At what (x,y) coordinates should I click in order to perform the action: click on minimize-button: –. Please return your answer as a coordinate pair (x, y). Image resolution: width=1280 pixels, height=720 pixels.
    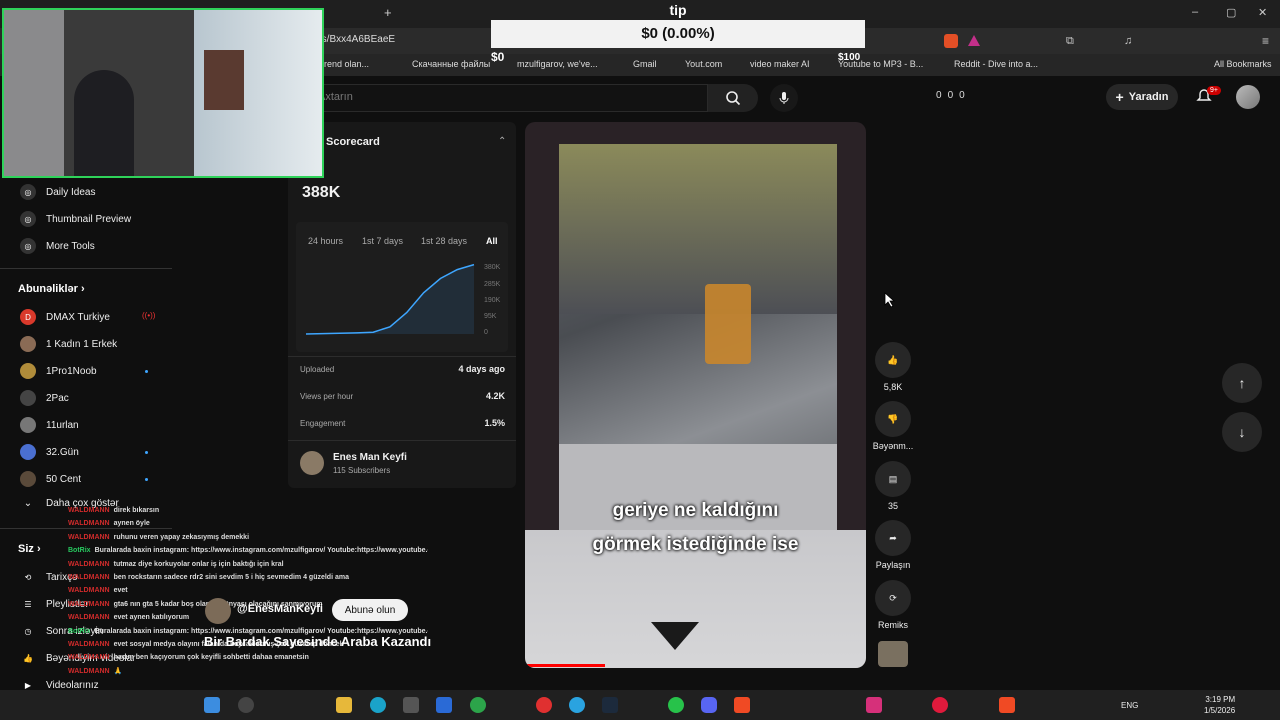
    Looking at the image, I should click on (1195, 12).